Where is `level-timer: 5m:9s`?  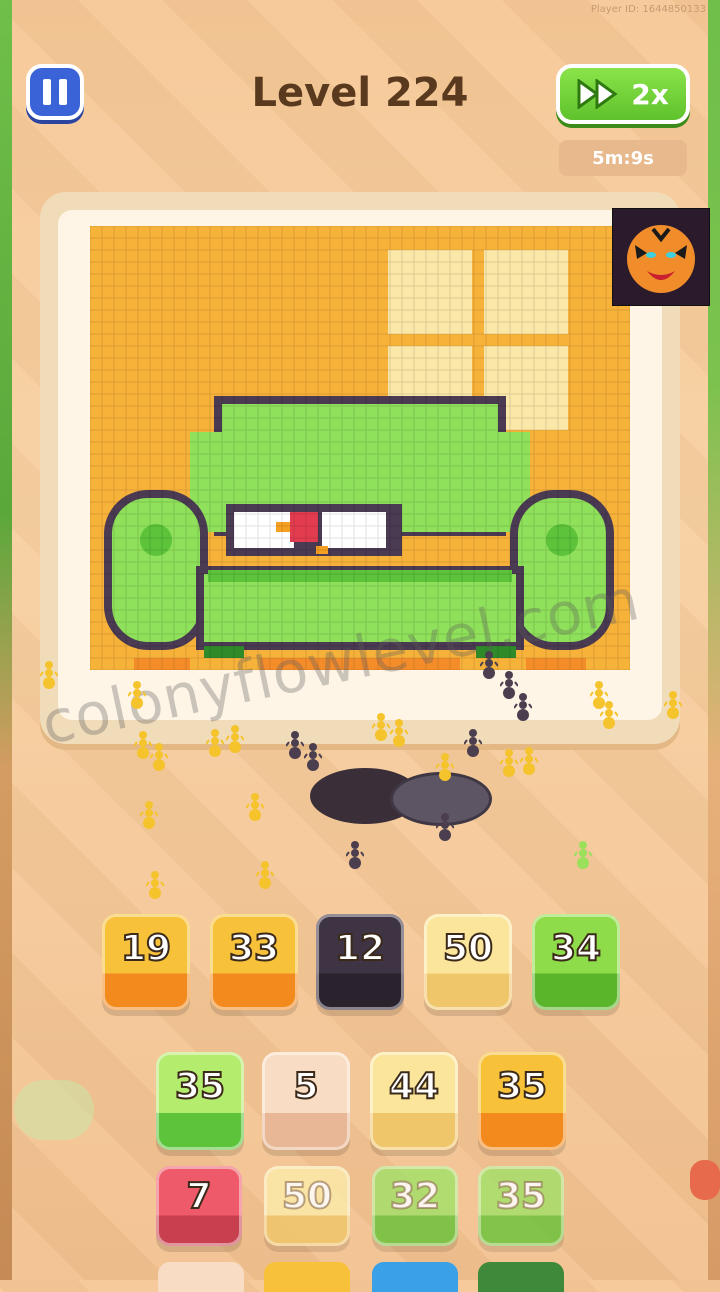
level-timer: 5m:9s is located at coordinates (623, 158).